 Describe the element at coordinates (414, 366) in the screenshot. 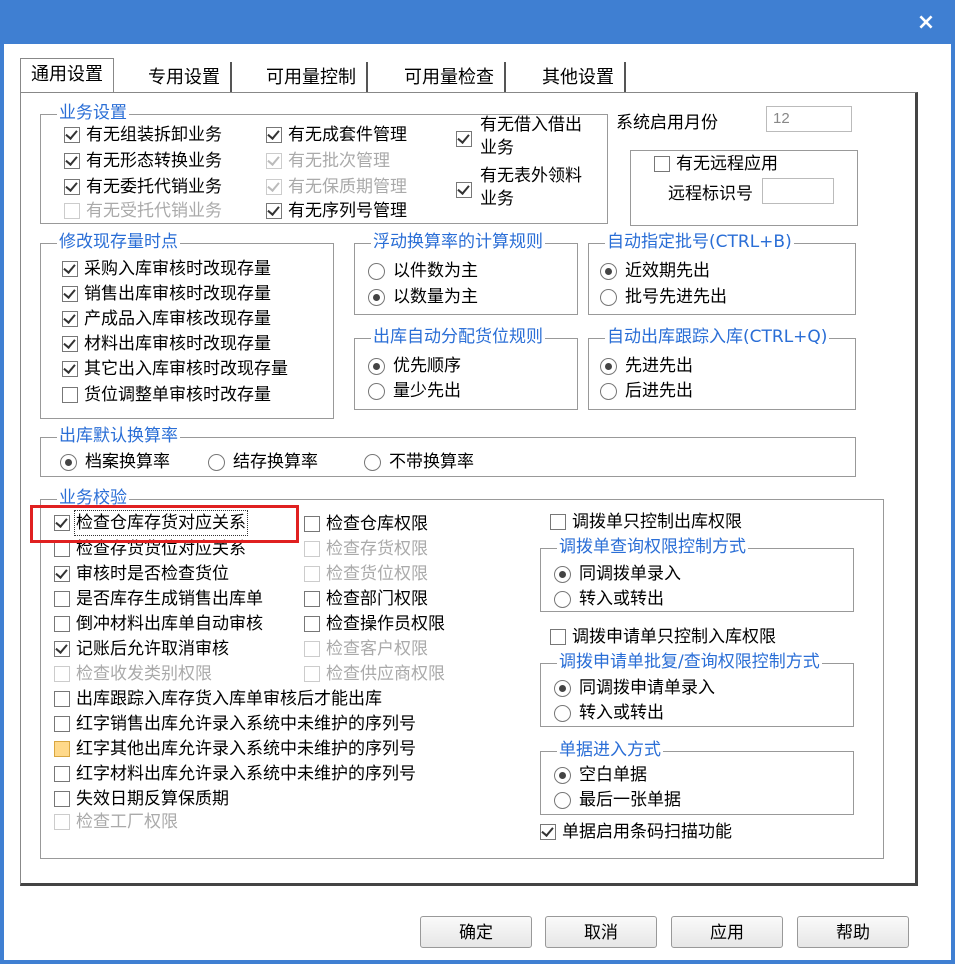

I see `radio-priority-order: 优先顺序` at that location.